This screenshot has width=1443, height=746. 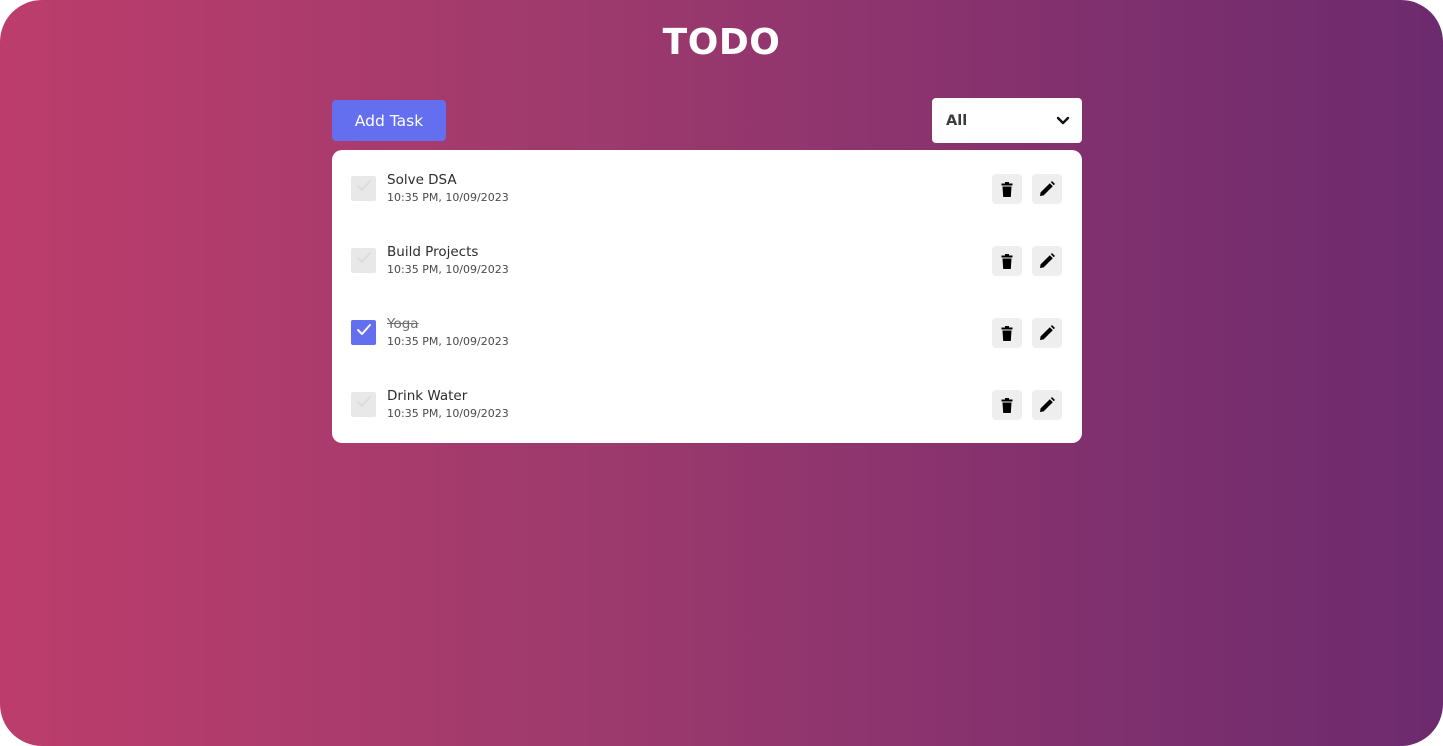 I want to click on task-name: Build Projects, so click(x=433, y=252).